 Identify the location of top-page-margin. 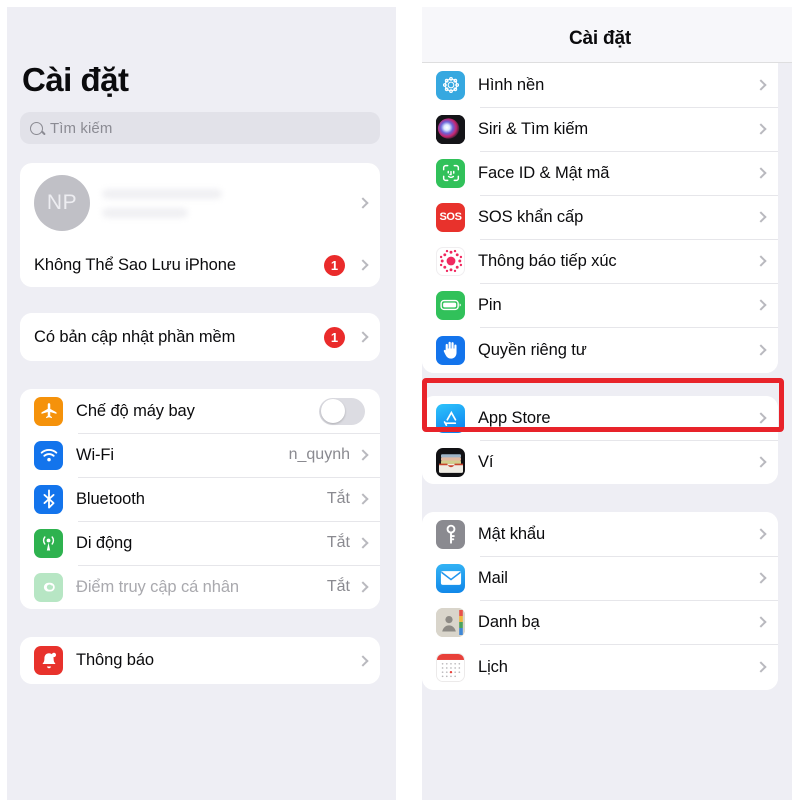
(400, 3).